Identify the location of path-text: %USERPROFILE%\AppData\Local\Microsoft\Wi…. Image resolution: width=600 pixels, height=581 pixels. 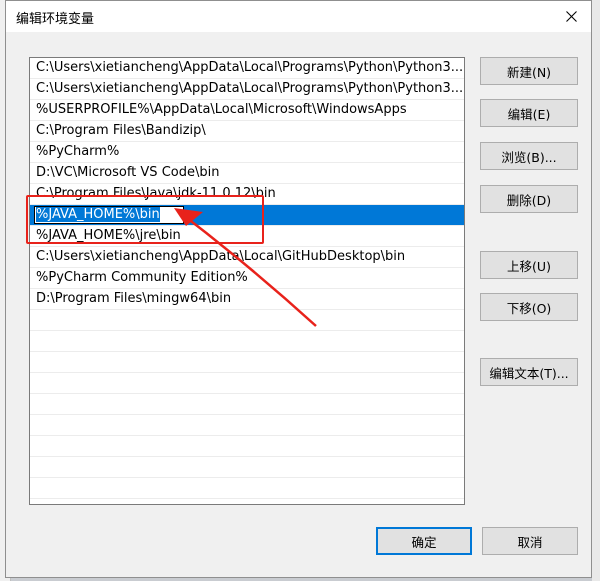
(221, 109).